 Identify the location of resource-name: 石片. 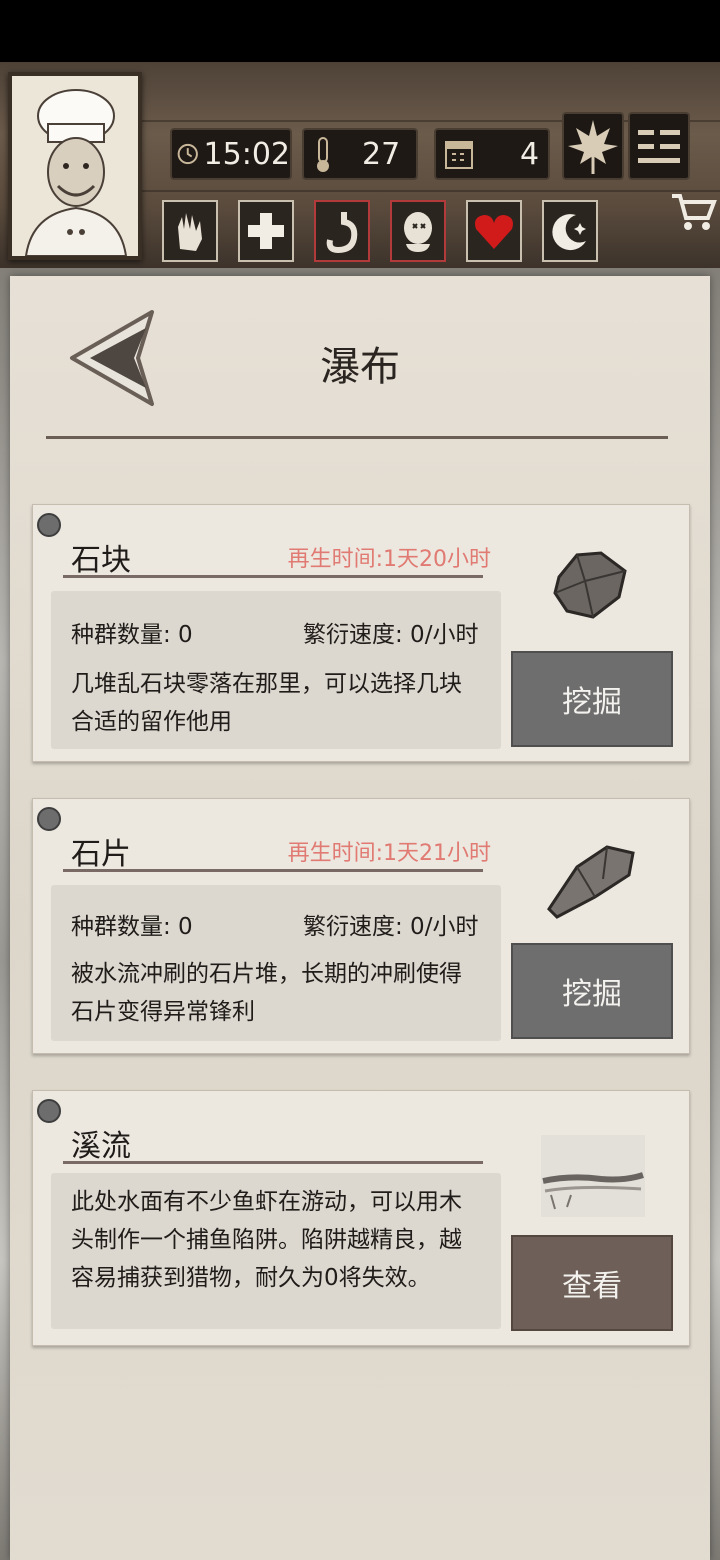
(101, 854).